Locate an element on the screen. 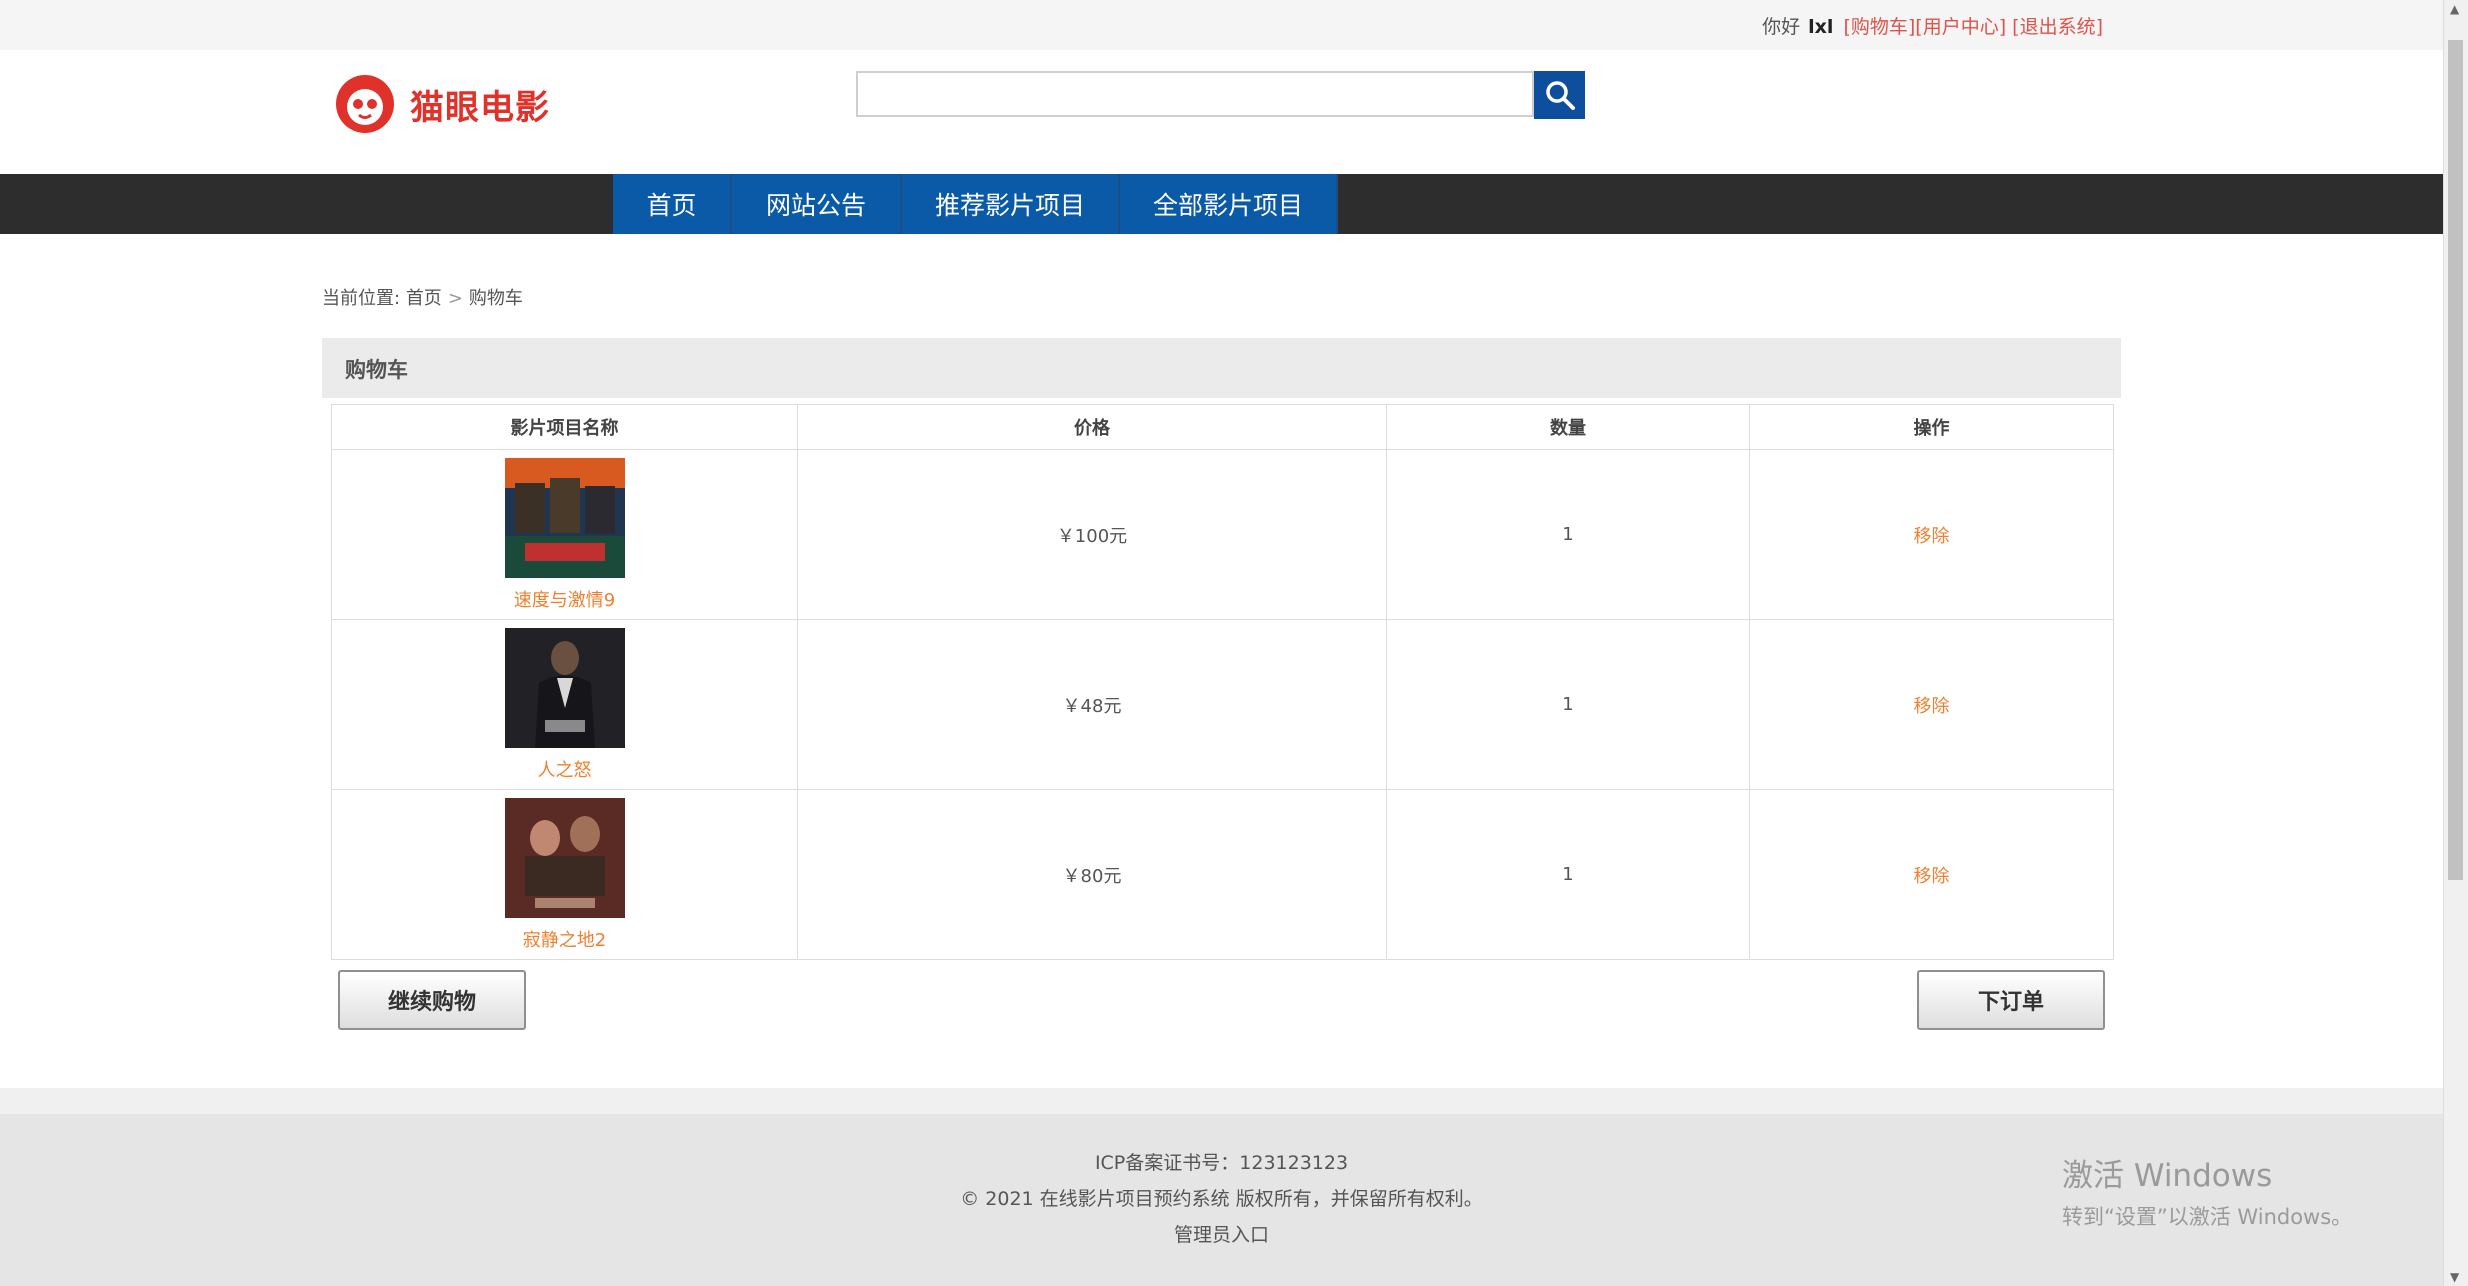  film-name-link: 人之怒 is located at coordinates (564, 769).